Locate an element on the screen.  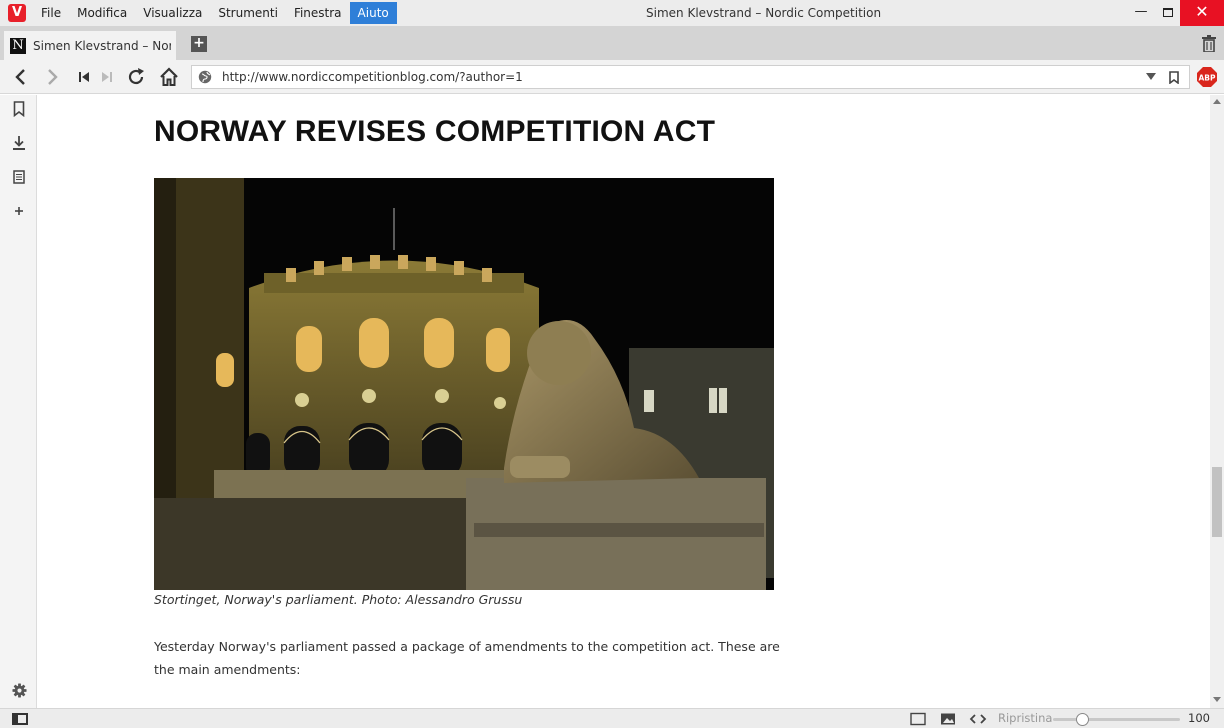
download-icon is located at coordinates (19, 143).